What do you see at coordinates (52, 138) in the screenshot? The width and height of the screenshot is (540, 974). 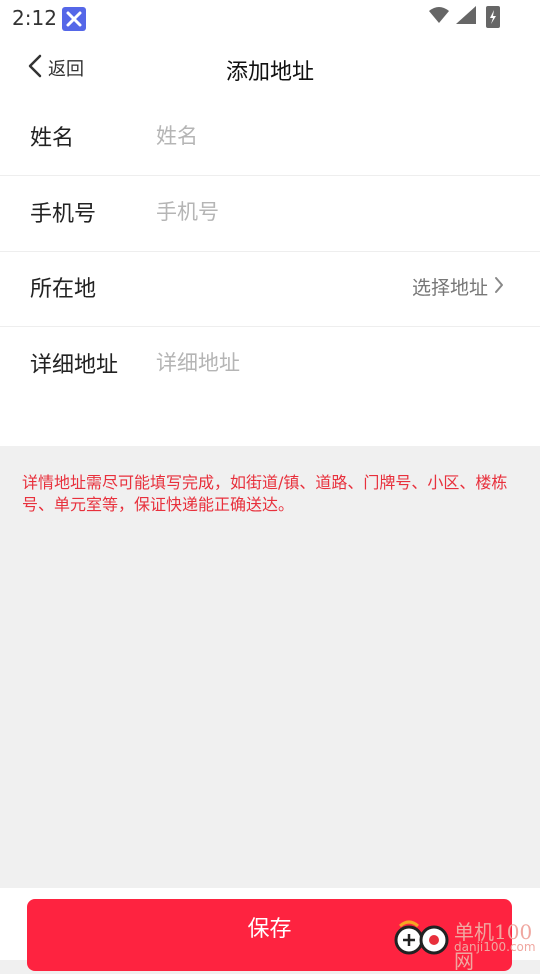 I see `name-label: 姓名` at bounding box center [52, 138].